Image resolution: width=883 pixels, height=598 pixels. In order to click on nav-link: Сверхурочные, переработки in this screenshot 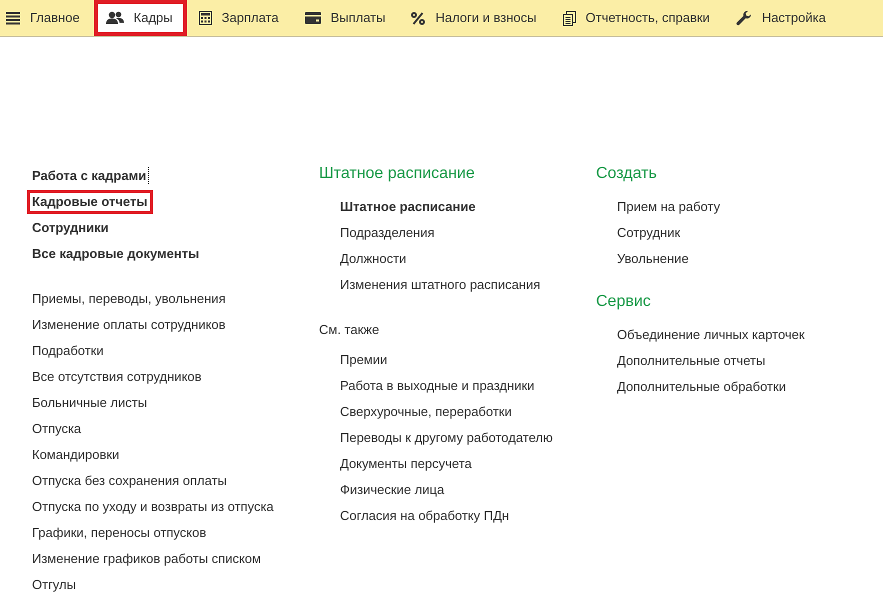, I will do `click(426, 412)`.